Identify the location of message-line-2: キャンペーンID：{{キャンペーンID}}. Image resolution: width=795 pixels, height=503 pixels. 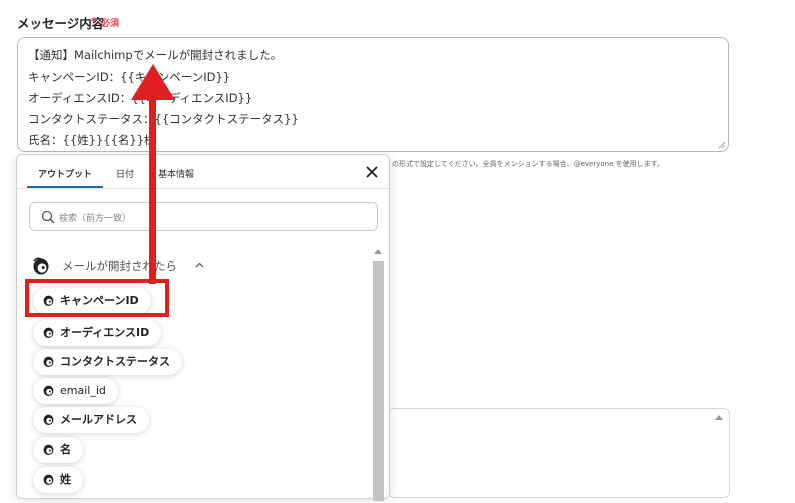
(129, 77).